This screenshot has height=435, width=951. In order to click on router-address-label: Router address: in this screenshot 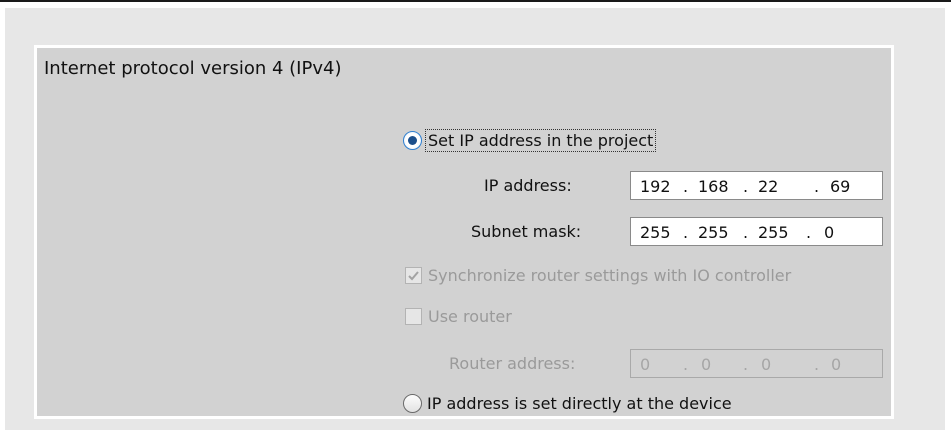, I will do `click(512, 363)`.